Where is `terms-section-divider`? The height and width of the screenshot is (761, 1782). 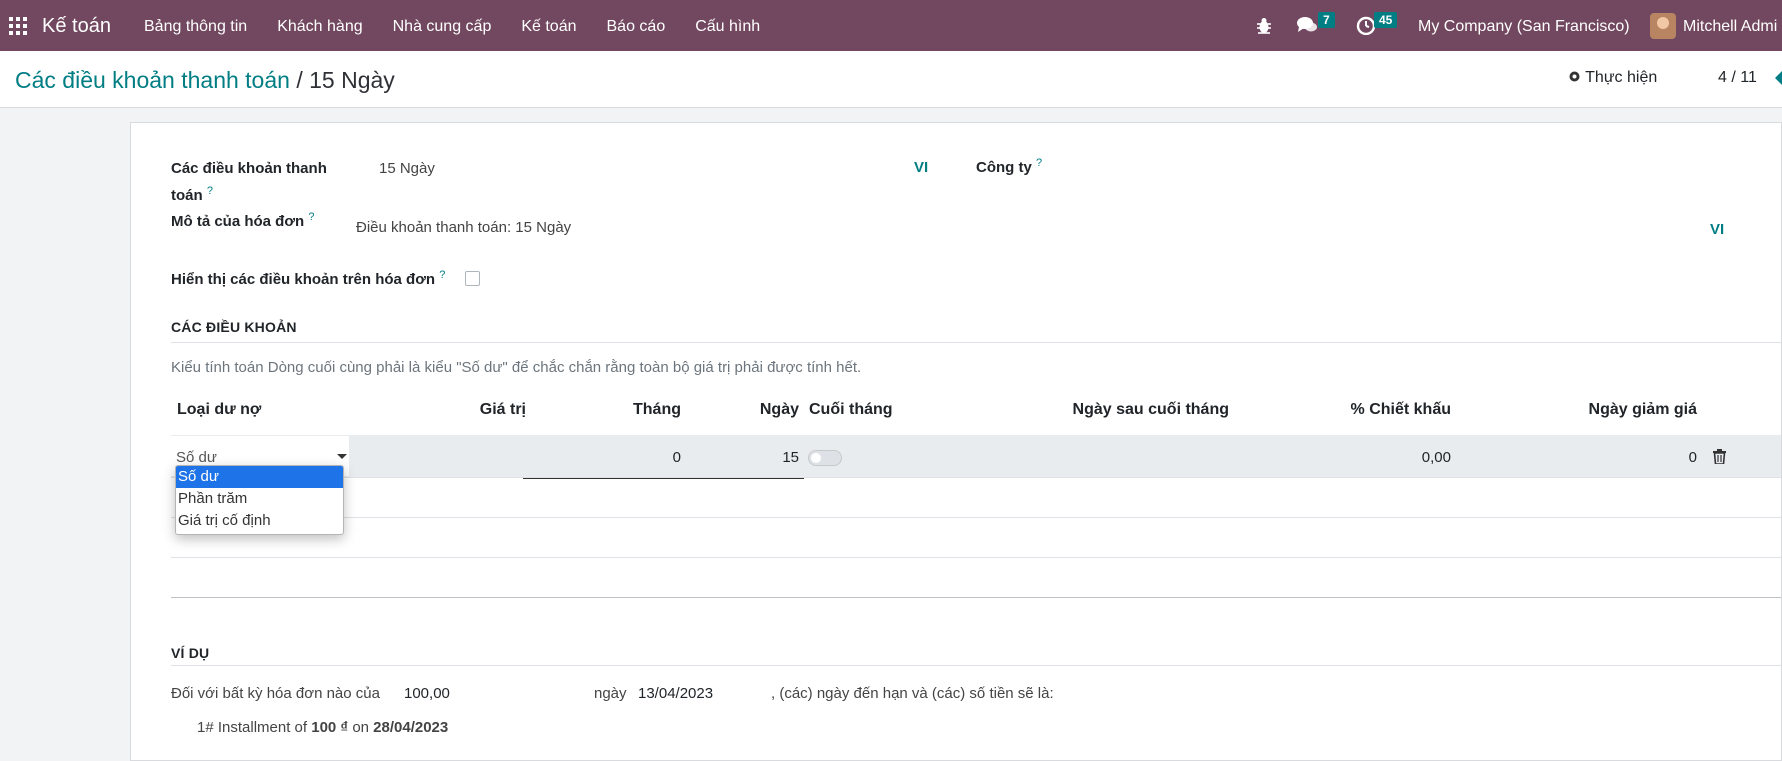
terms-section-divider is located at coordinates (976, 342).